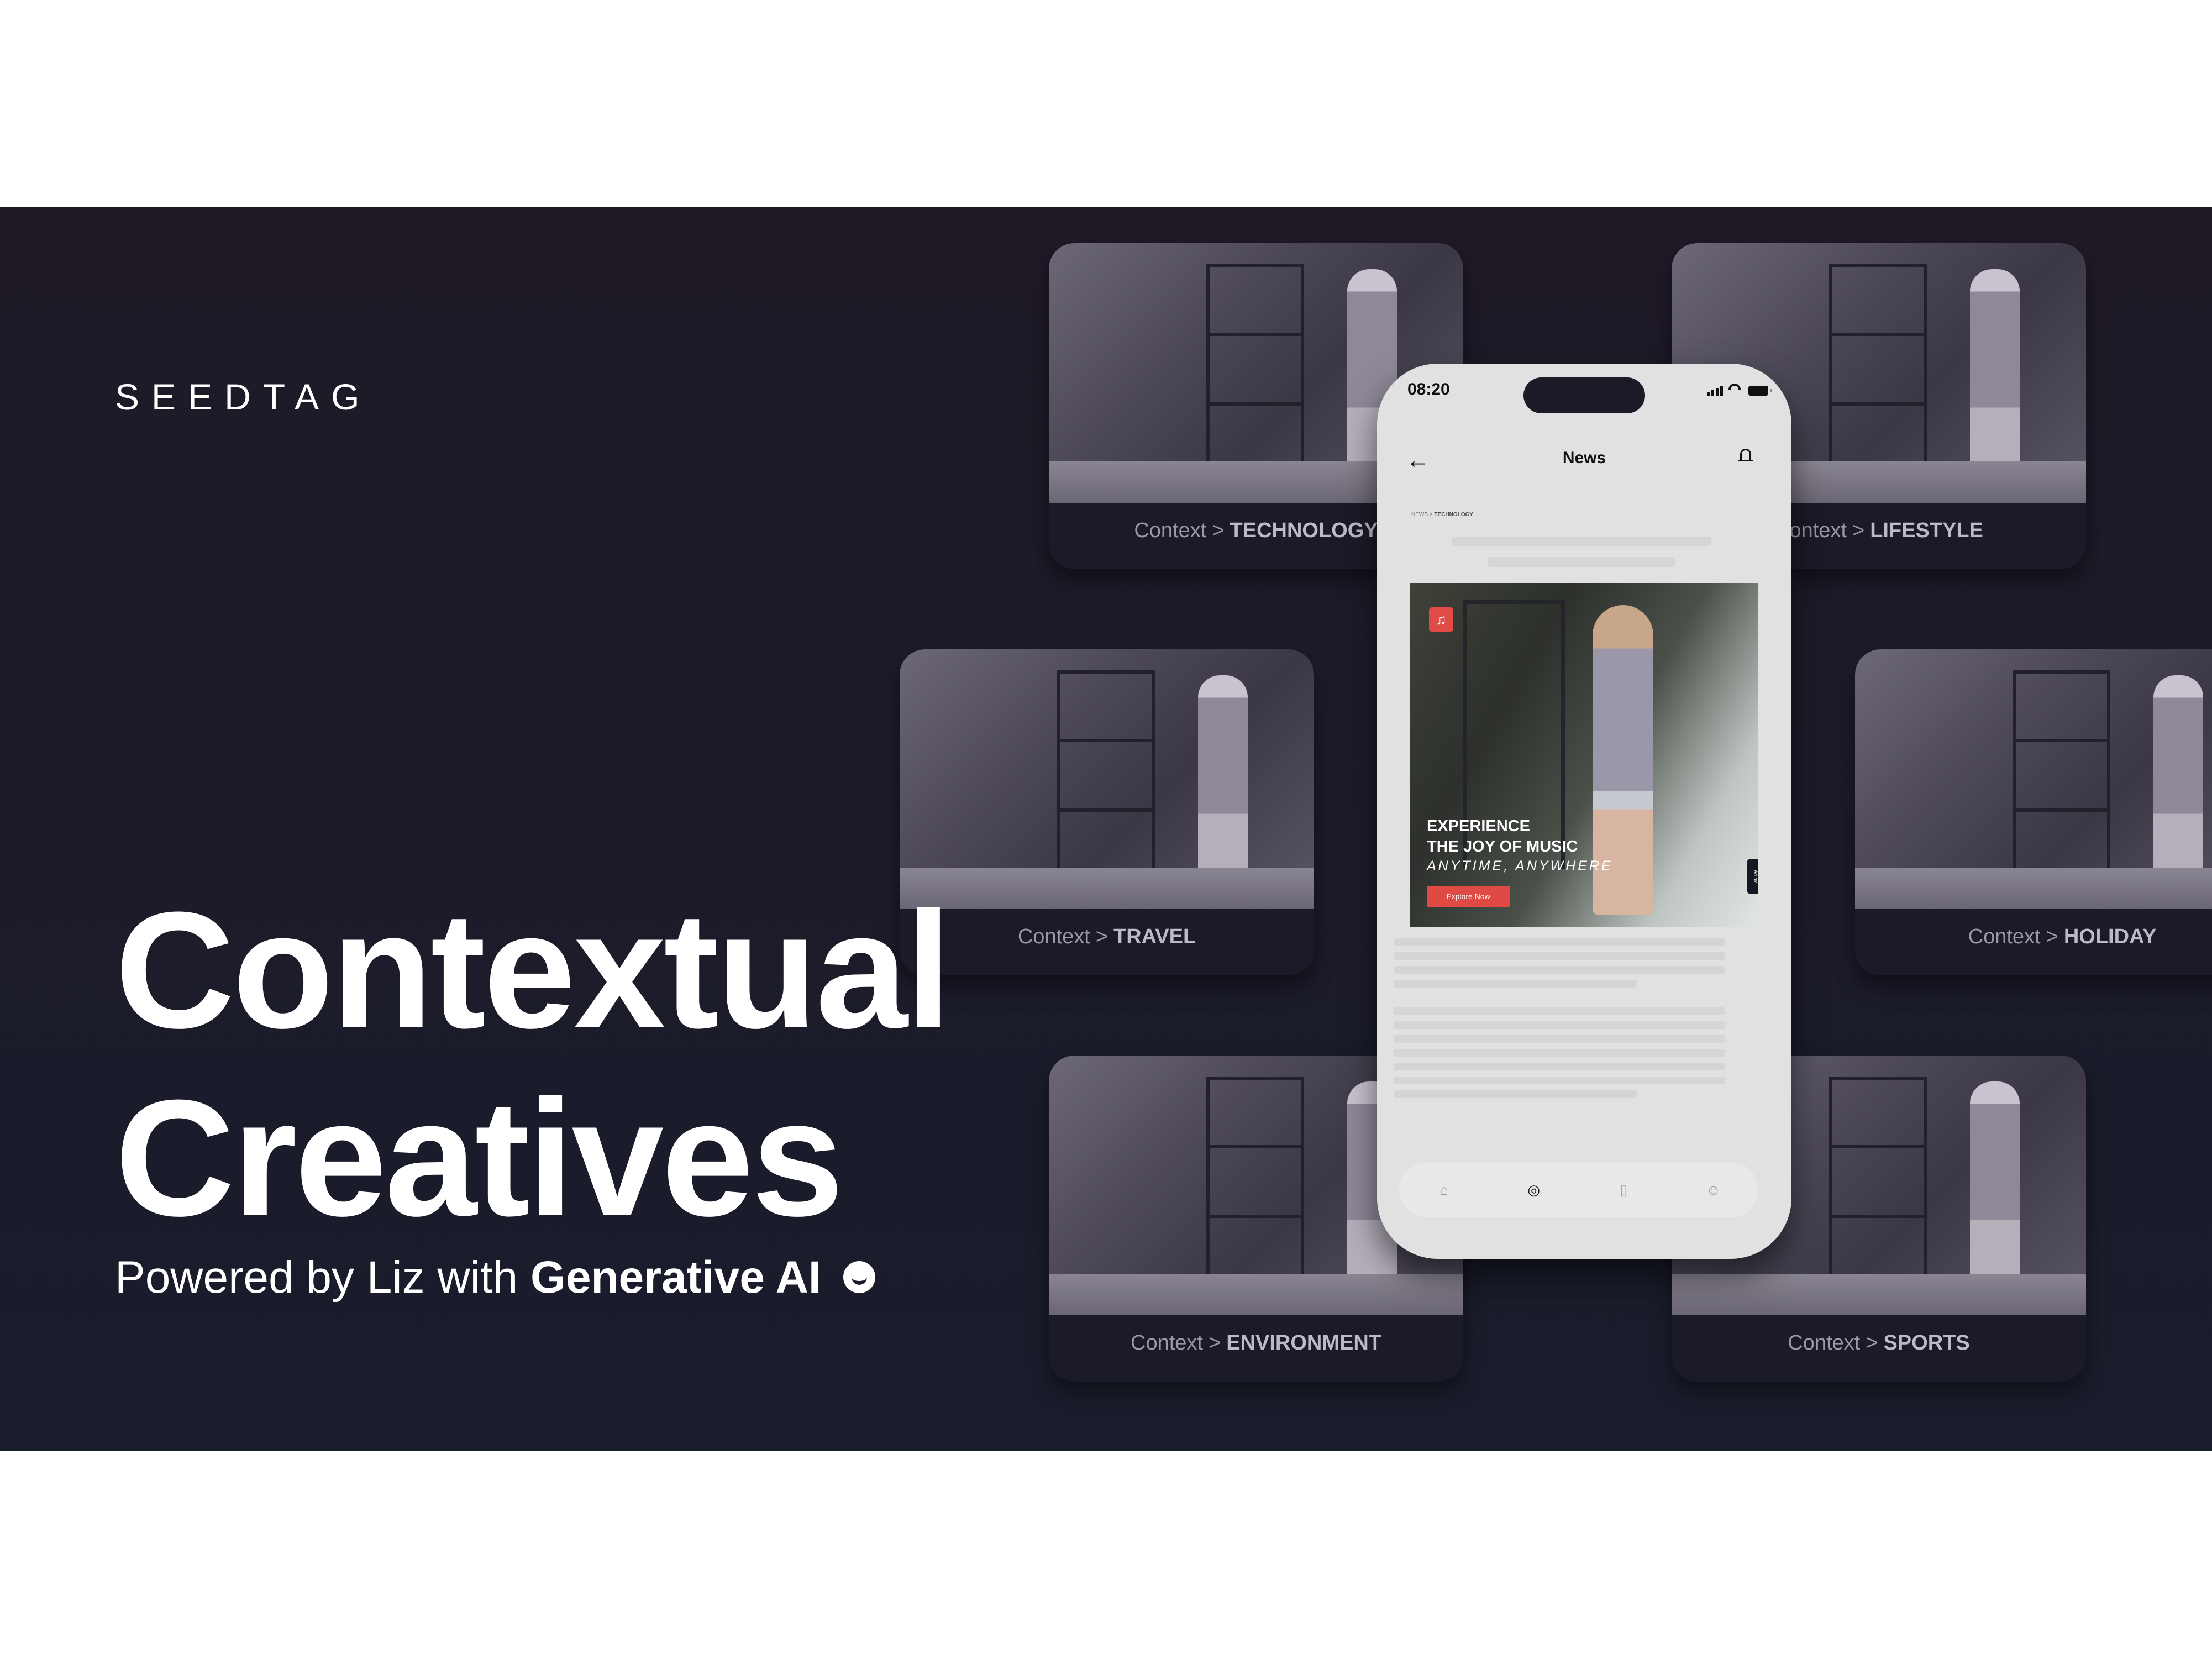 Image resolution: width=2212 pixels, height=1659 pixels. Describe the element at coordinates (1745, 456) in the screenshot. I see `bell-icon` at that location.